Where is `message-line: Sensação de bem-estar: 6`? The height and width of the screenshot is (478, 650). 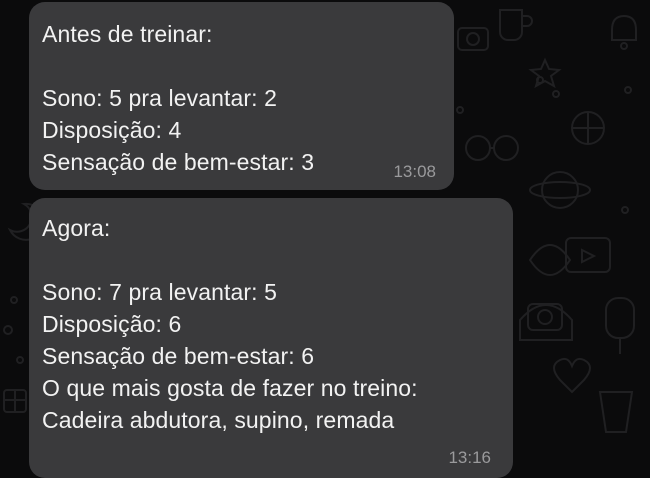 message-line: Sensação de bem-estar: 6 is located at coordinates (178, 356).